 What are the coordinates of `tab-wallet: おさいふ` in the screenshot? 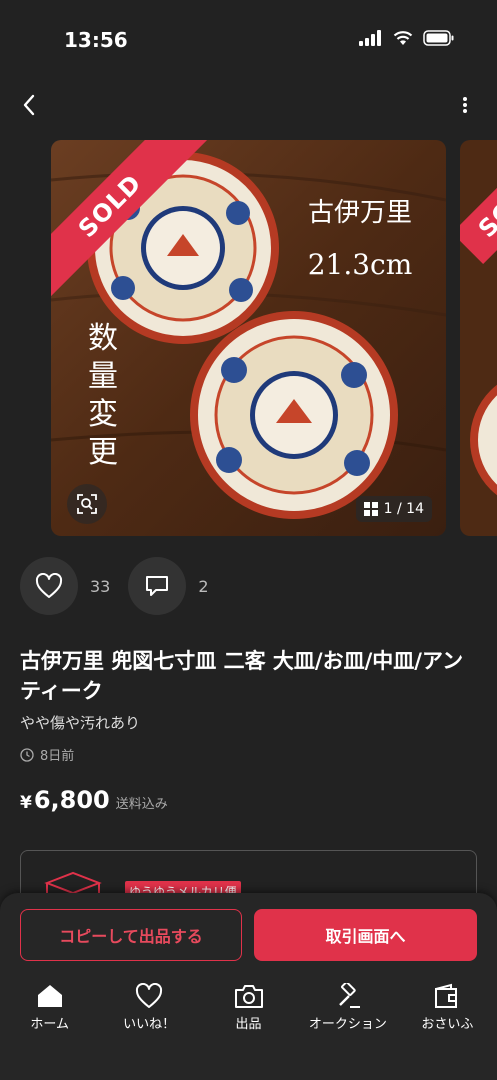 It's located at (447, 1010).